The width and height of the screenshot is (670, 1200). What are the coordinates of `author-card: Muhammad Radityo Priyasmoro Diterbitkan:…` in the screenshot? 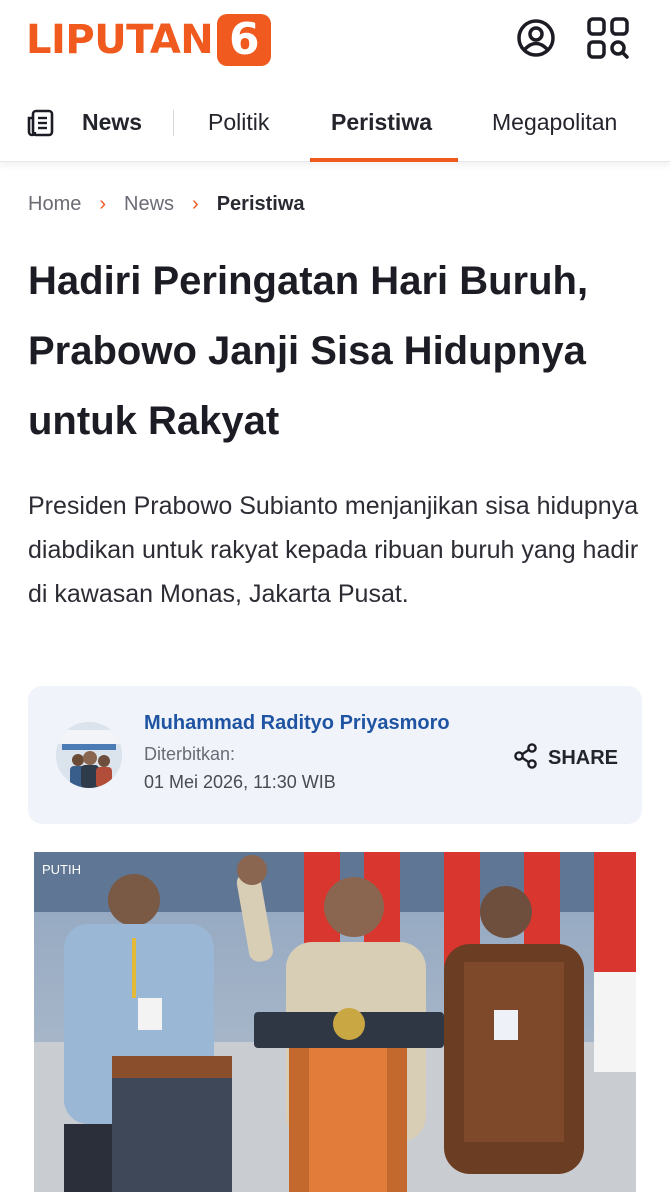 It's located at (335, 755).